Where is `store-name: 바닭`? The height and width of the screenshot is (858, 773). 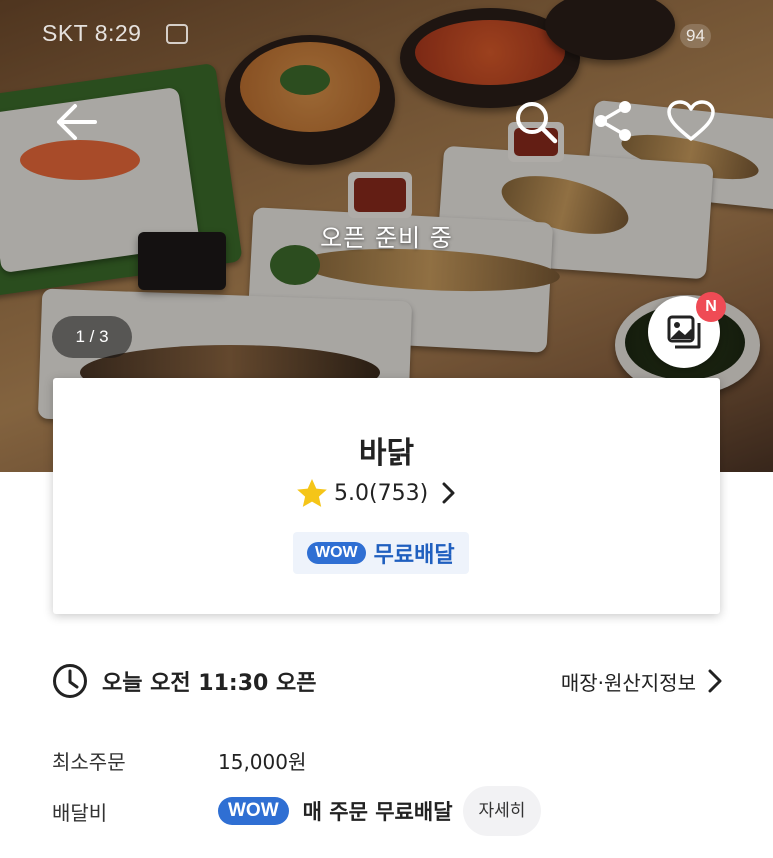
store-name: 바닭 is located at coordinates (386, 453).